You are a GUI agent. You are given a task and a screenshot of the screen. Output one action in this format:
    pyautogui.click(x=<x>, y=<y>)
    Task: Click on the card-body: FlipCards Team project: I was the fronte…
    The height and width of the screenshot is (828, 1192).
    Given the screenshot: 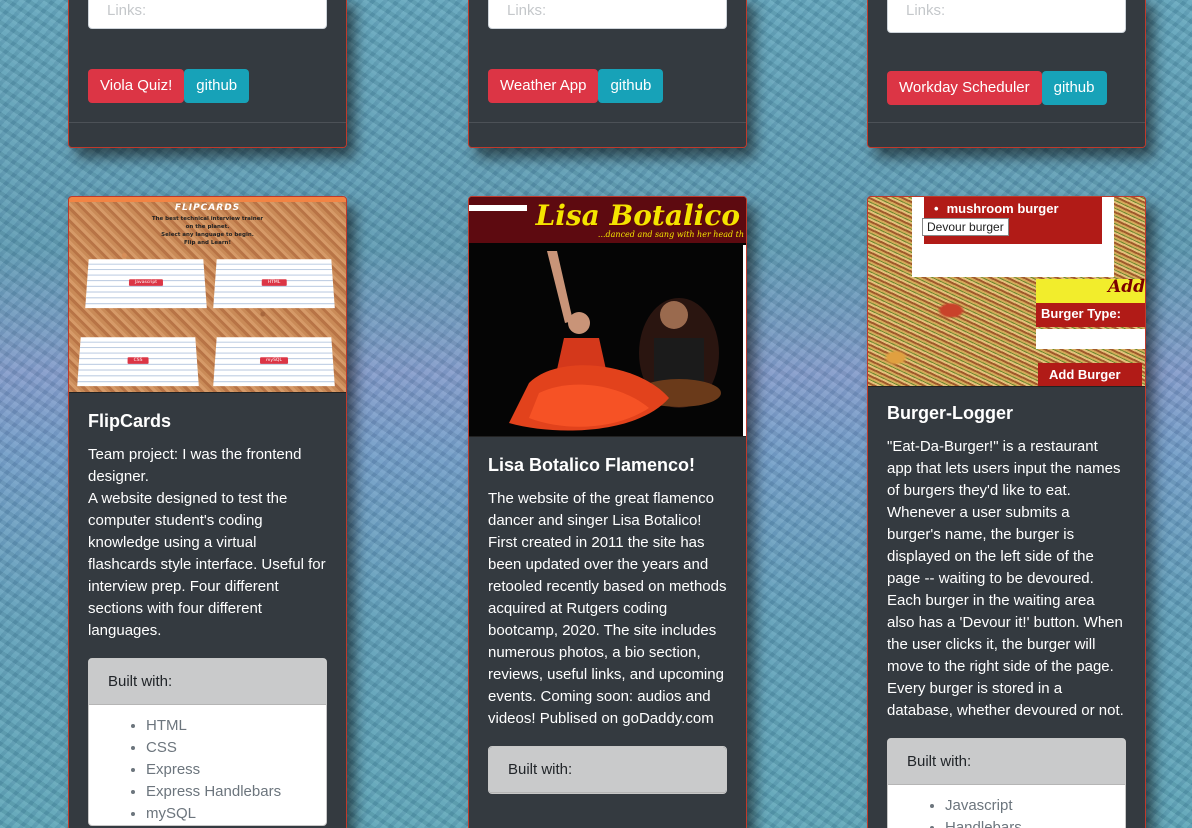 What is the action you would take?
    pyautogui.click(x=207, y=609)
    